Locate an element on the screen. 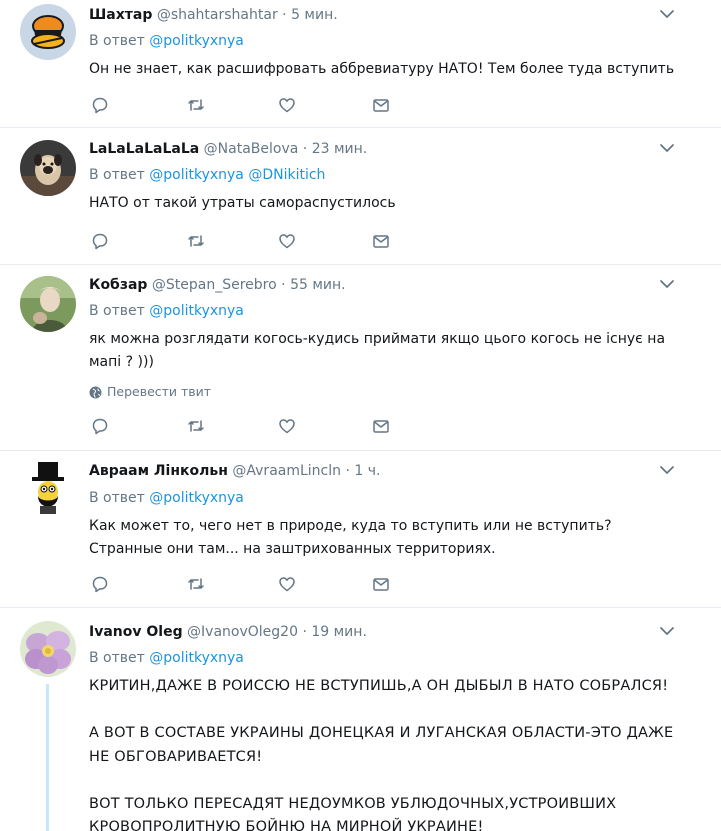 This screenshot has height=831, width=721. translate-tweet-link: Перевести твит is located at coordinates (150, 392).